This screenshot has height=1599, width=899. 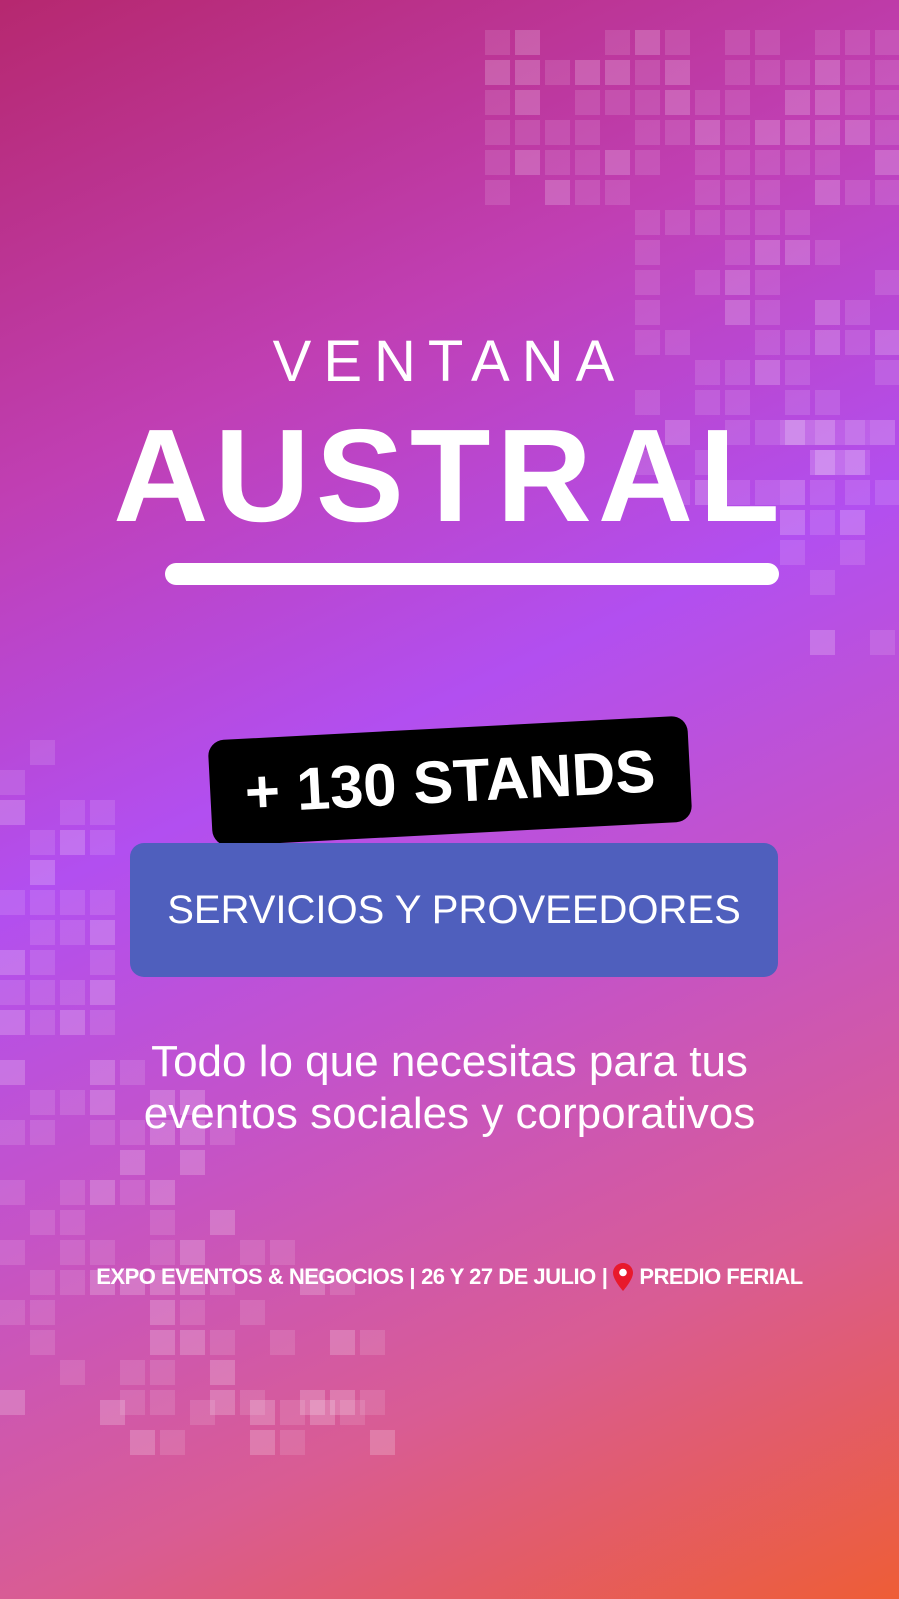 I want to click on event-venue: PREDIO FERIAL, so click(x=721, y=1276).